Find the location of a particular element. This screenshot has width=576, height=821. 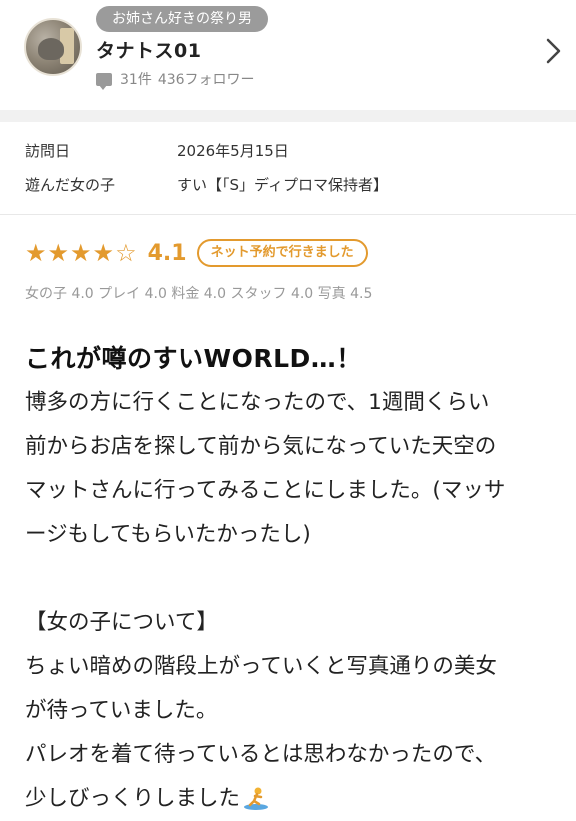

net-reservation-badge: ネット予約で行きました is located at coordinates (282, 253).